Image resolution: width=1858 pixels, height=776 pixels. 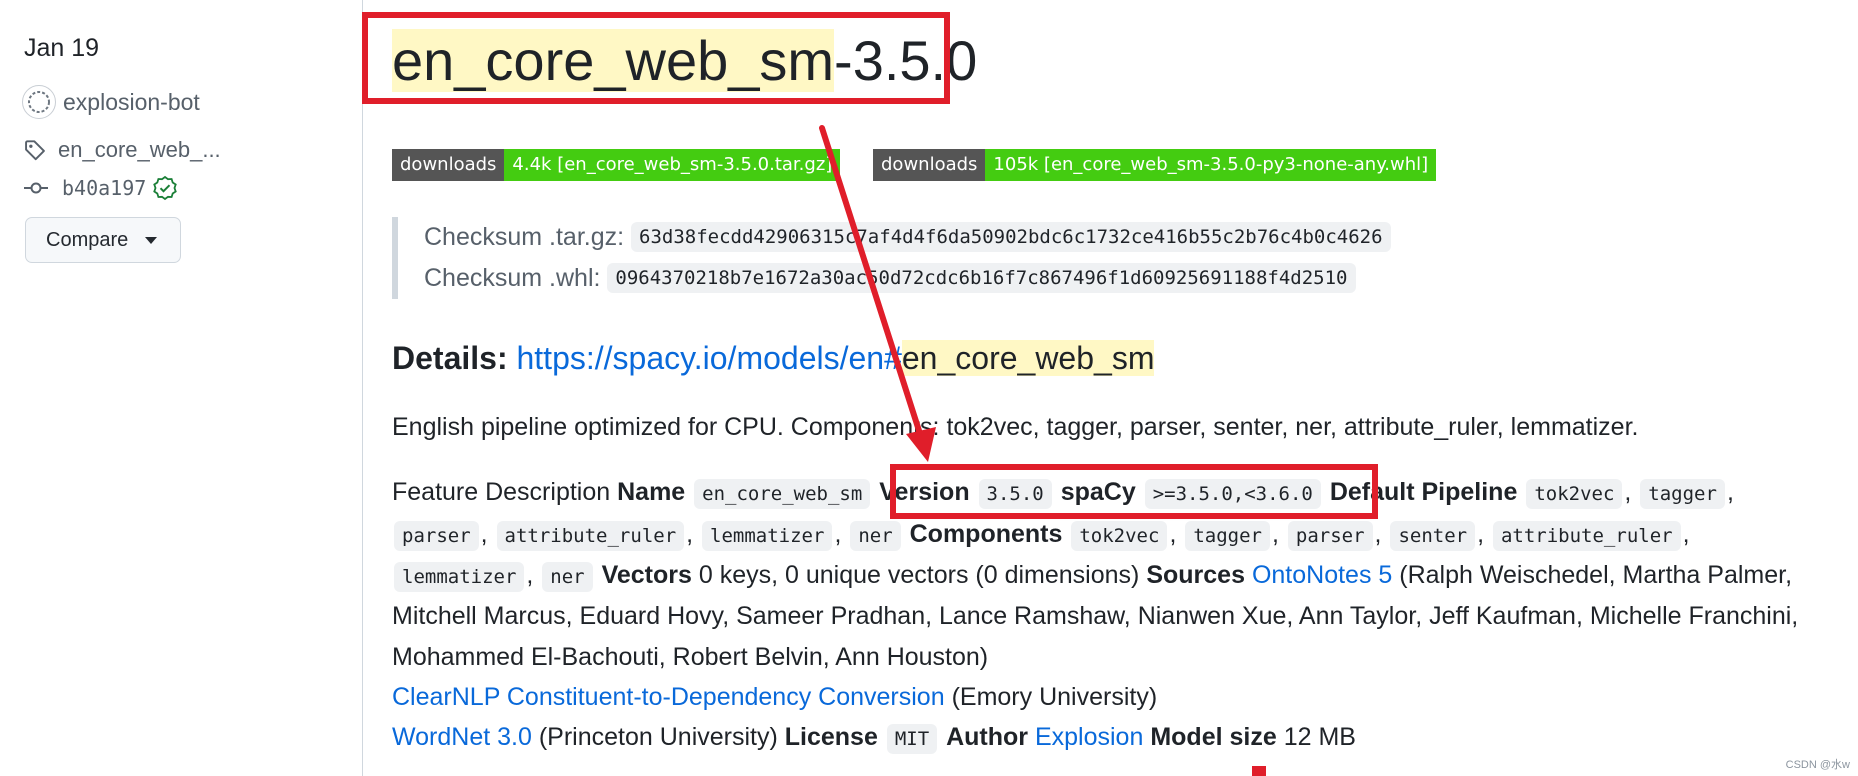 I want to click on watermark: CSDN @水w, so click(x=1817, y=765).